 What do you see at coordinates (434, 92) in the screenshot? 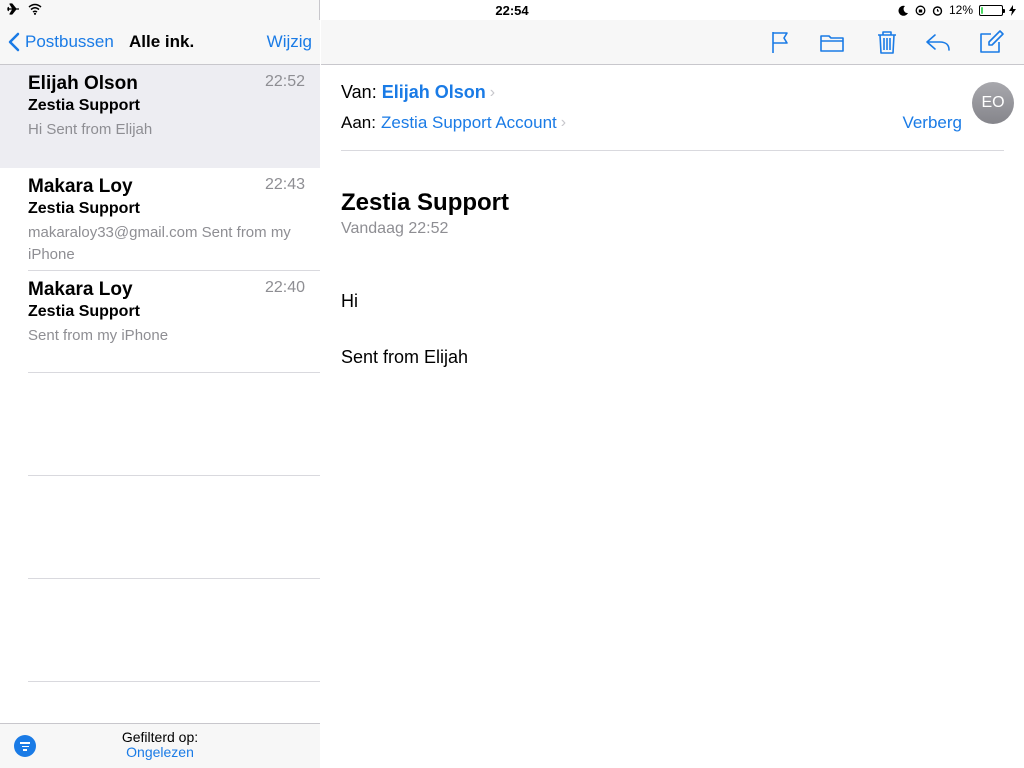
I see `from-sender-link: Elijah Olson` at bounding box center [434, 92].